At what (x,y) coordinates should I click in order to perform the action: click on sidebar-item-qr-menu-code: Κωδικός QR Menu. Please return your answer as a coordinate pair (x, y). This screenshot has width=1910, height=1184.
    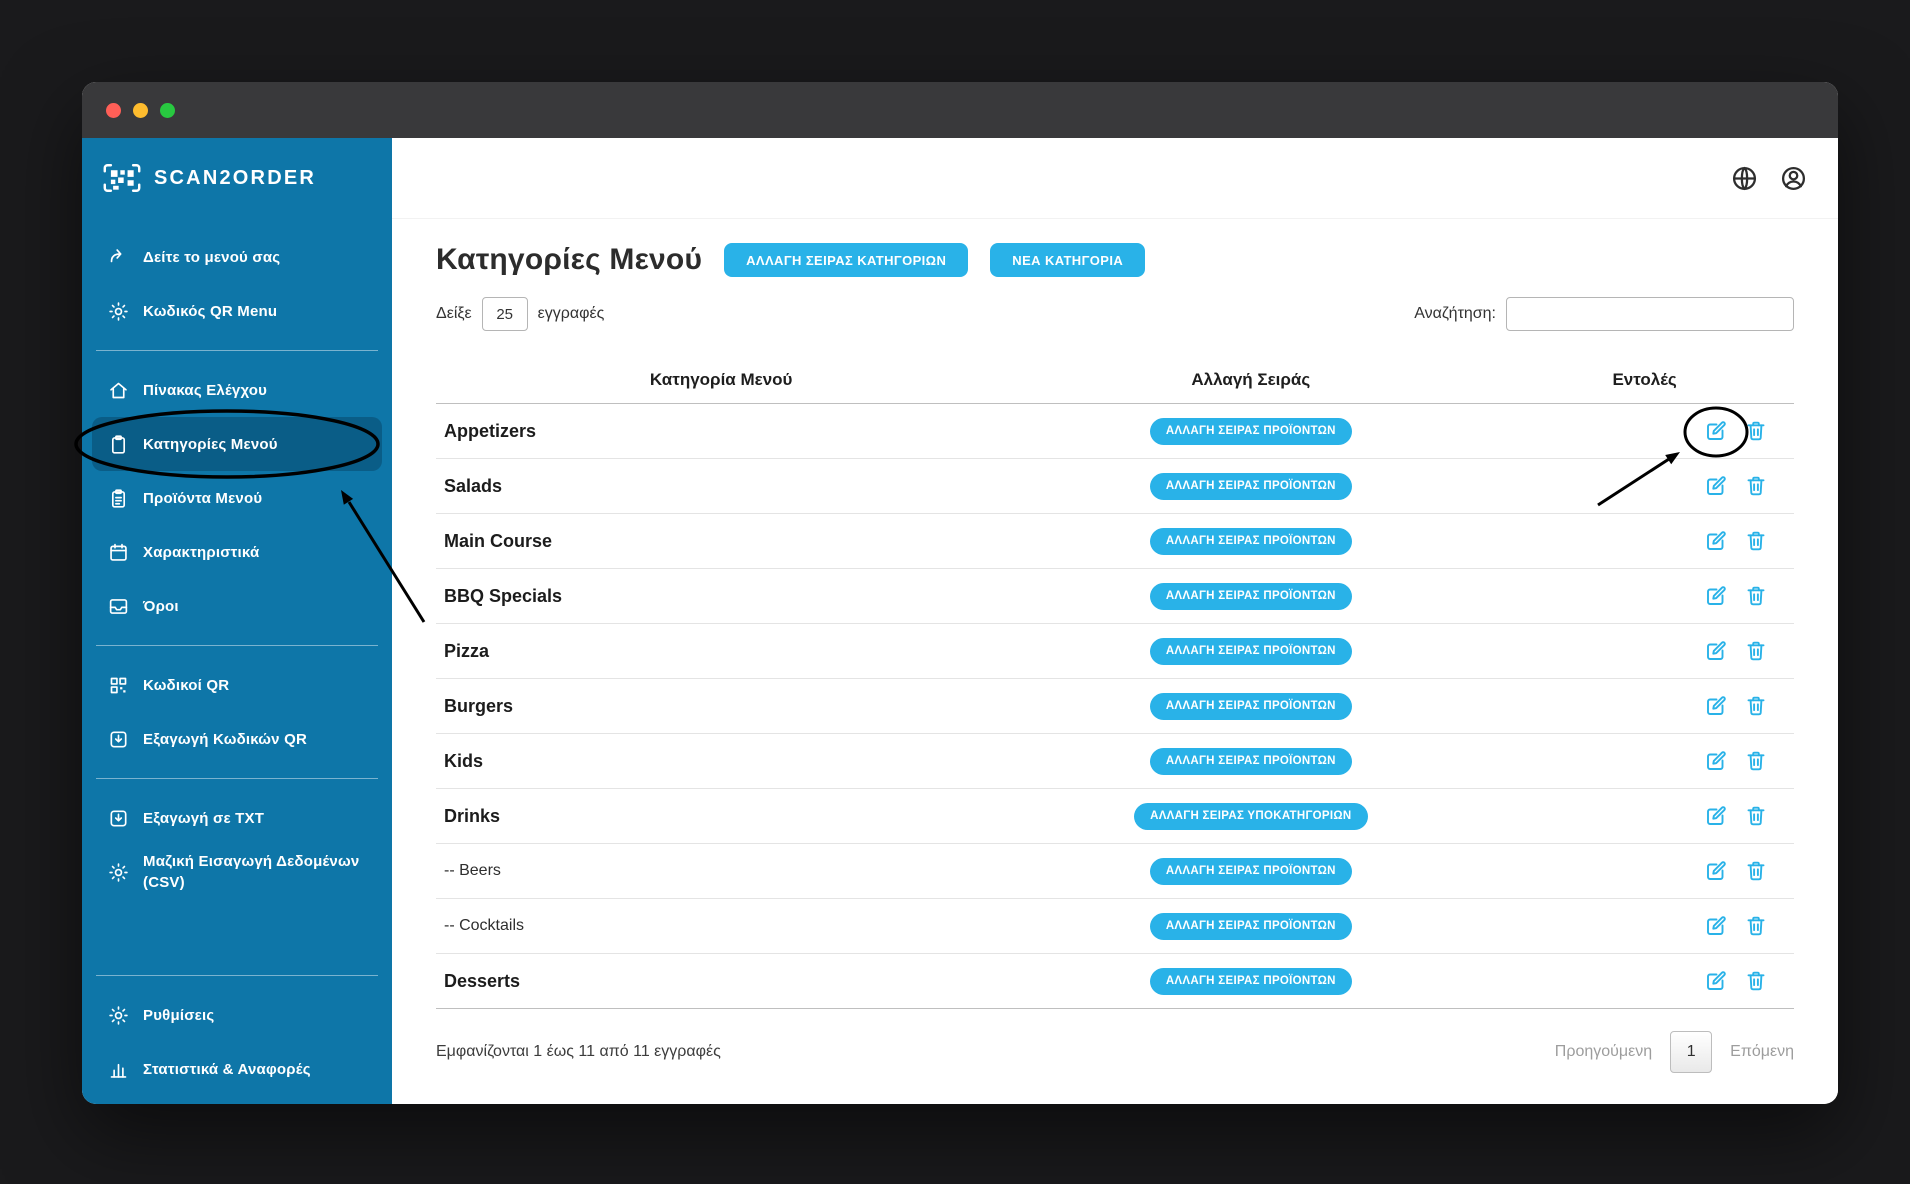
    Looking at the image, I should click on (237, 311).